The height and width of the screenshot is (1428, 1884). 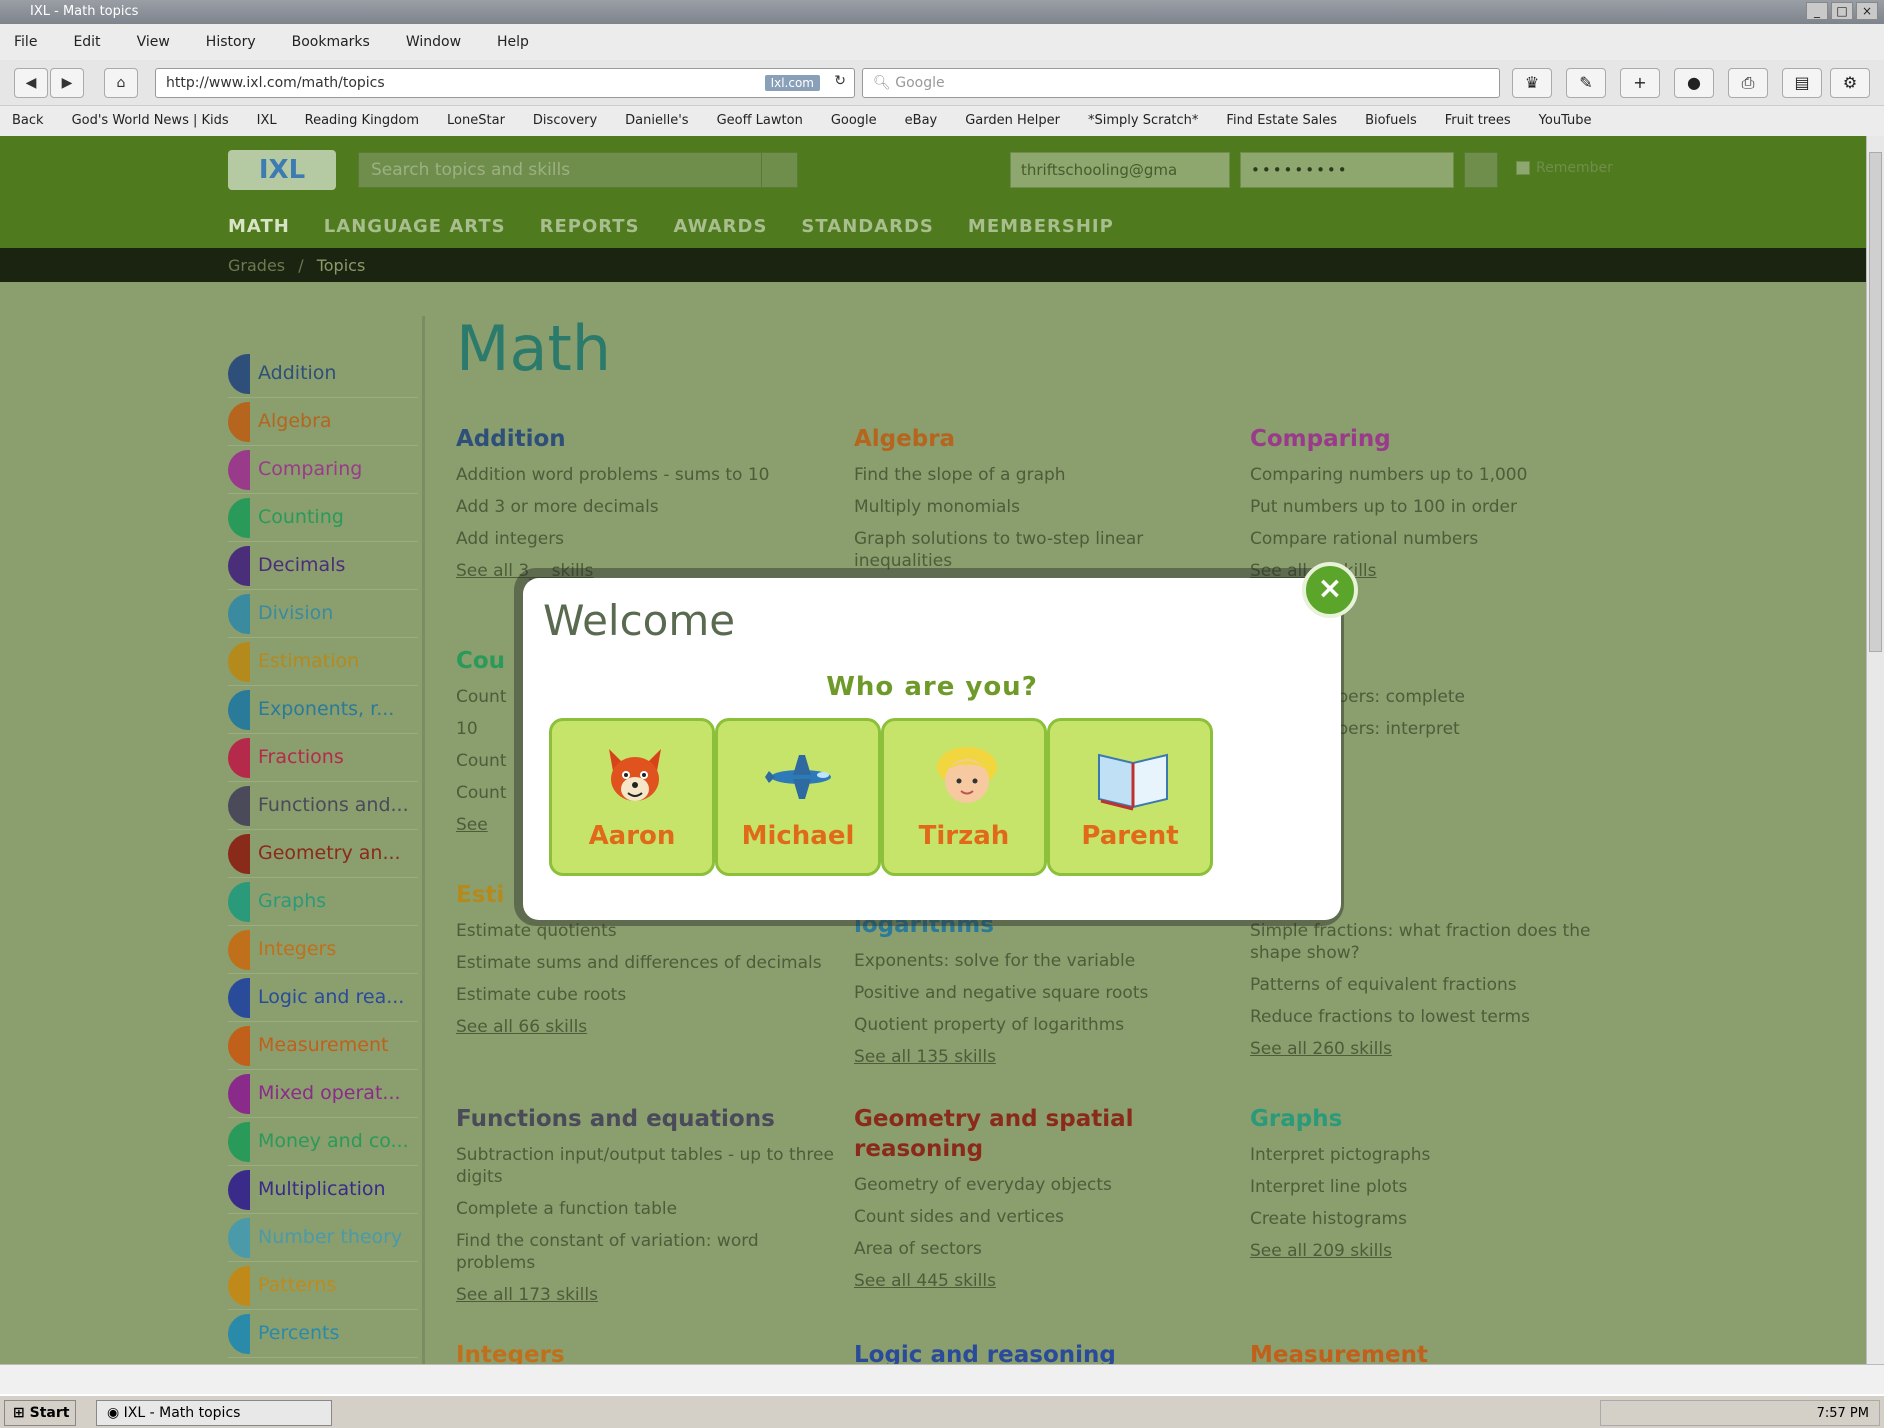 What do you see at coordinates (433, 47) in the screenshot?
I see `menu-window: Window` at bounding box center [433, 47].